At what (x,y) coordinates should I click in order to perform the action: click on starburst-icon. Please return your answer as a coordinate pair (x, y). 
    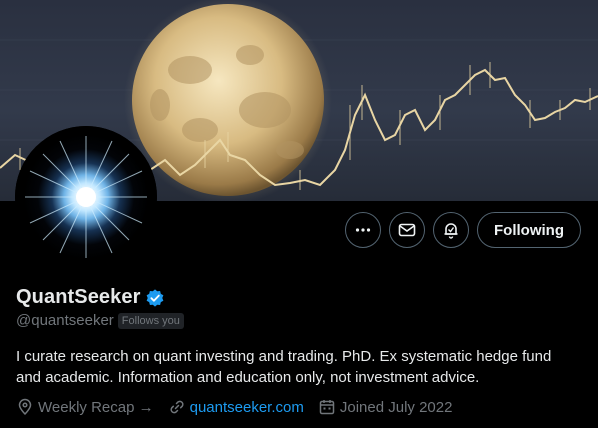
    Looking at the image, I should click on (86, 197).